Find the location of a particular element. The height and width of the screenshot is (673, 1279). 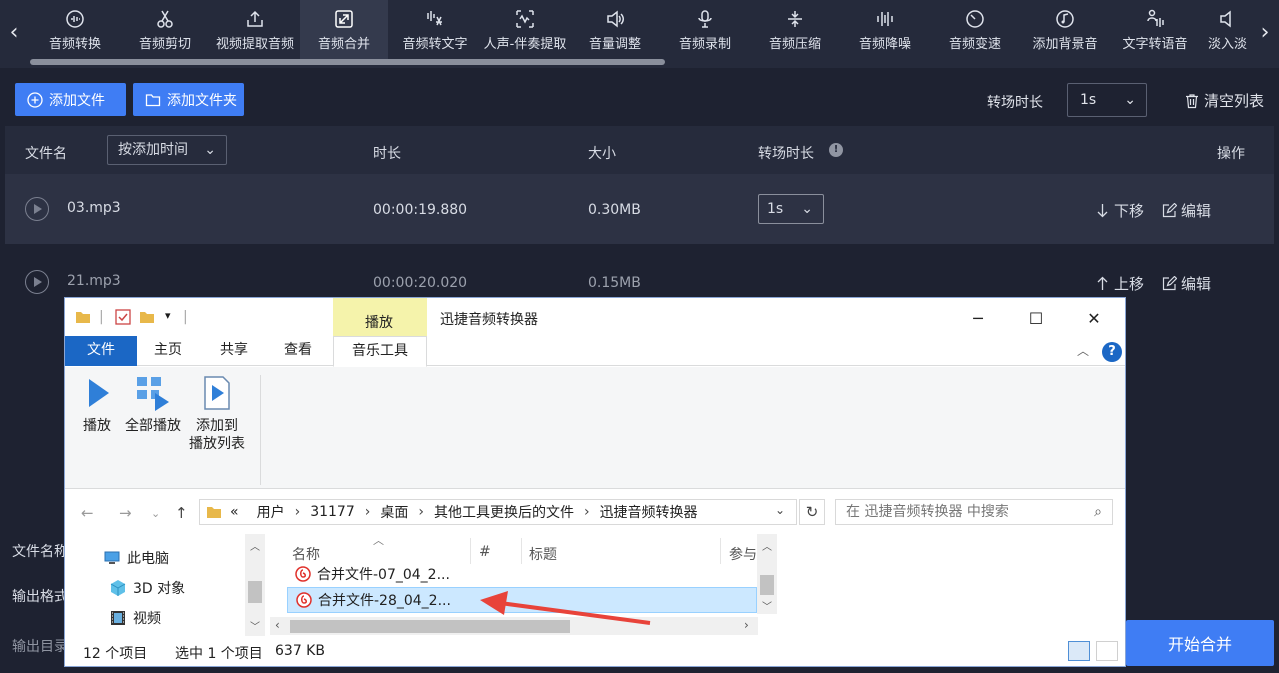

info-icon: ! is located at coordinates (836, 150).